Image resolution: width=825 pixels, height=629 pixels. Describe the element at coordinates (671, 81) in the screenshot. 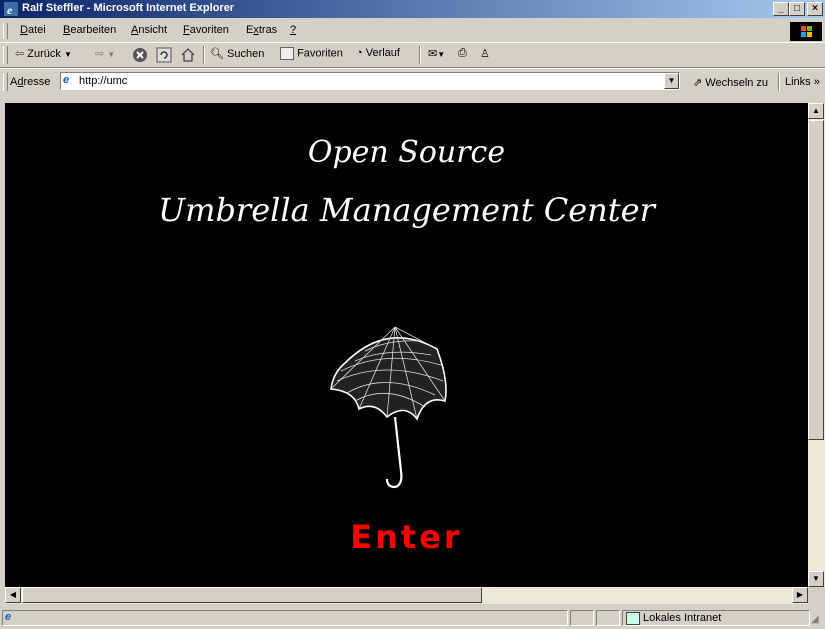

I see `address-dropdown-button: ▼` at that location.